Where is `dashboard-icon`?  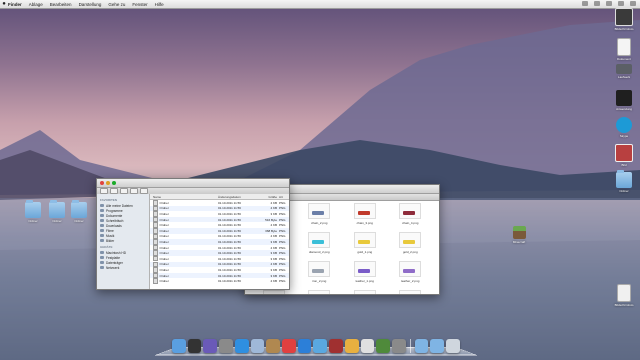
dashboard-icon is located at coordinates (194, 346).